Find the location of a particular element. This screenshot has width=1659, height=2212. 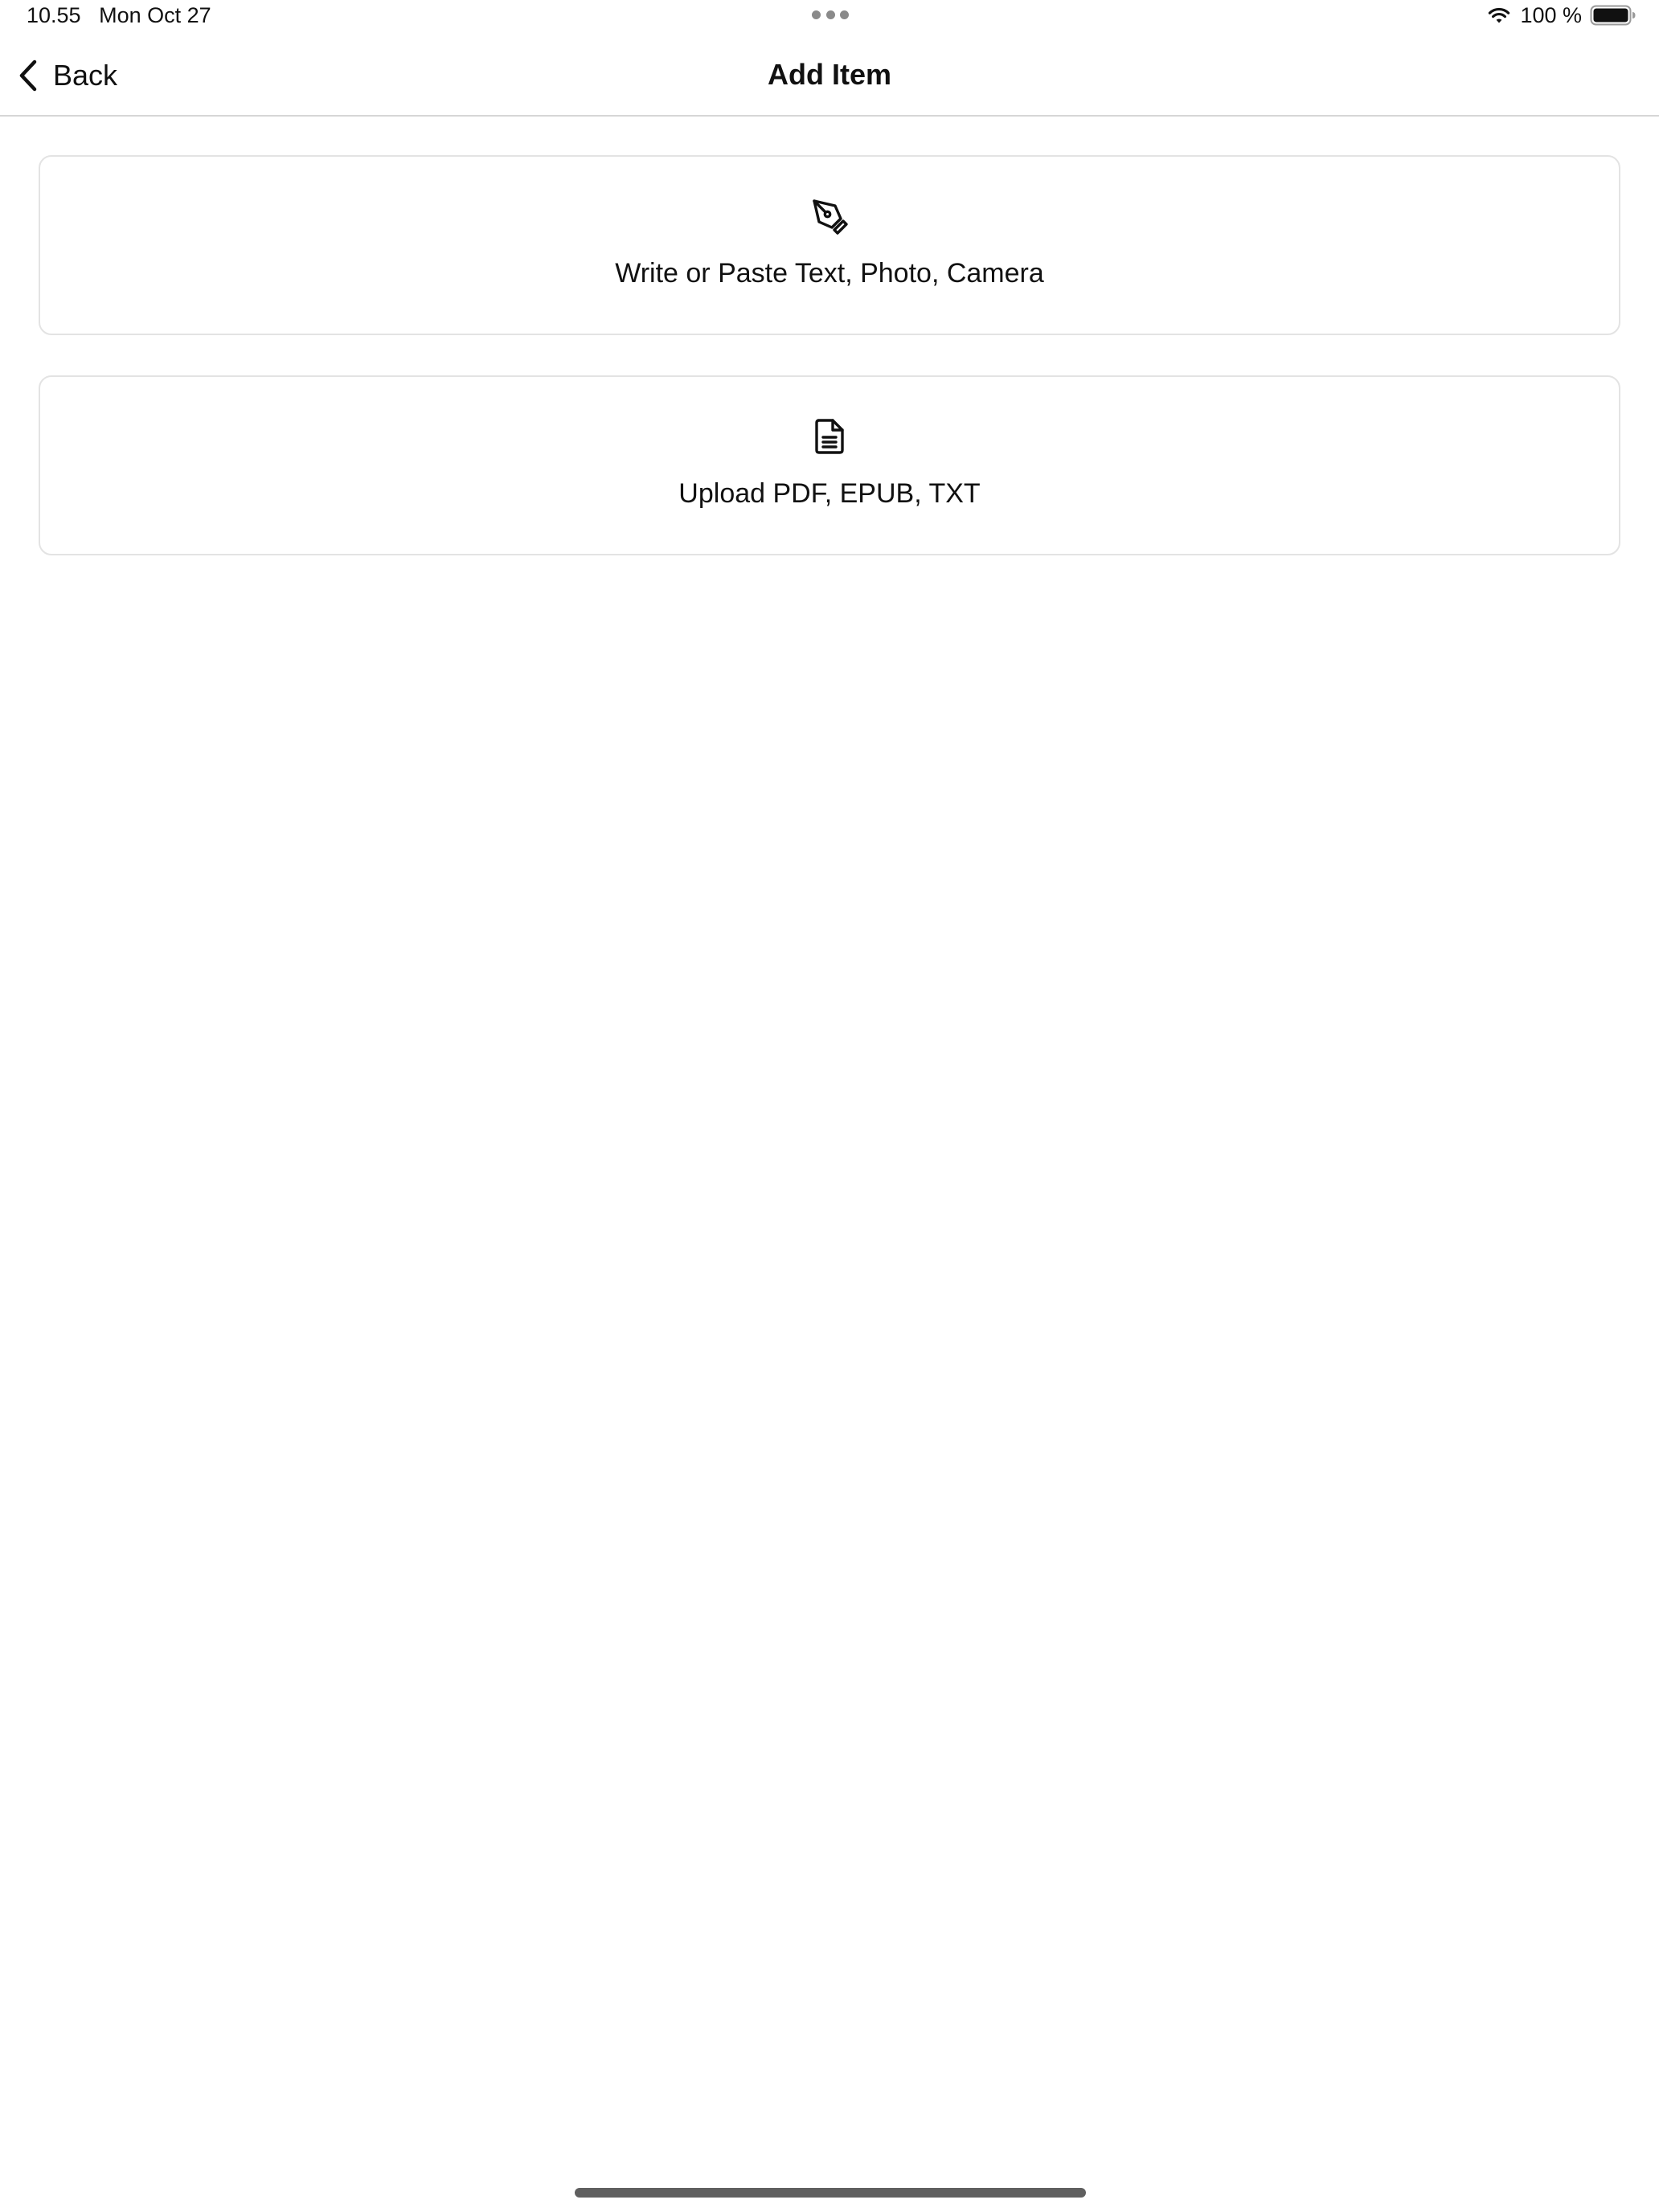

page-title: Add Item is located at coordinates (829, 74).